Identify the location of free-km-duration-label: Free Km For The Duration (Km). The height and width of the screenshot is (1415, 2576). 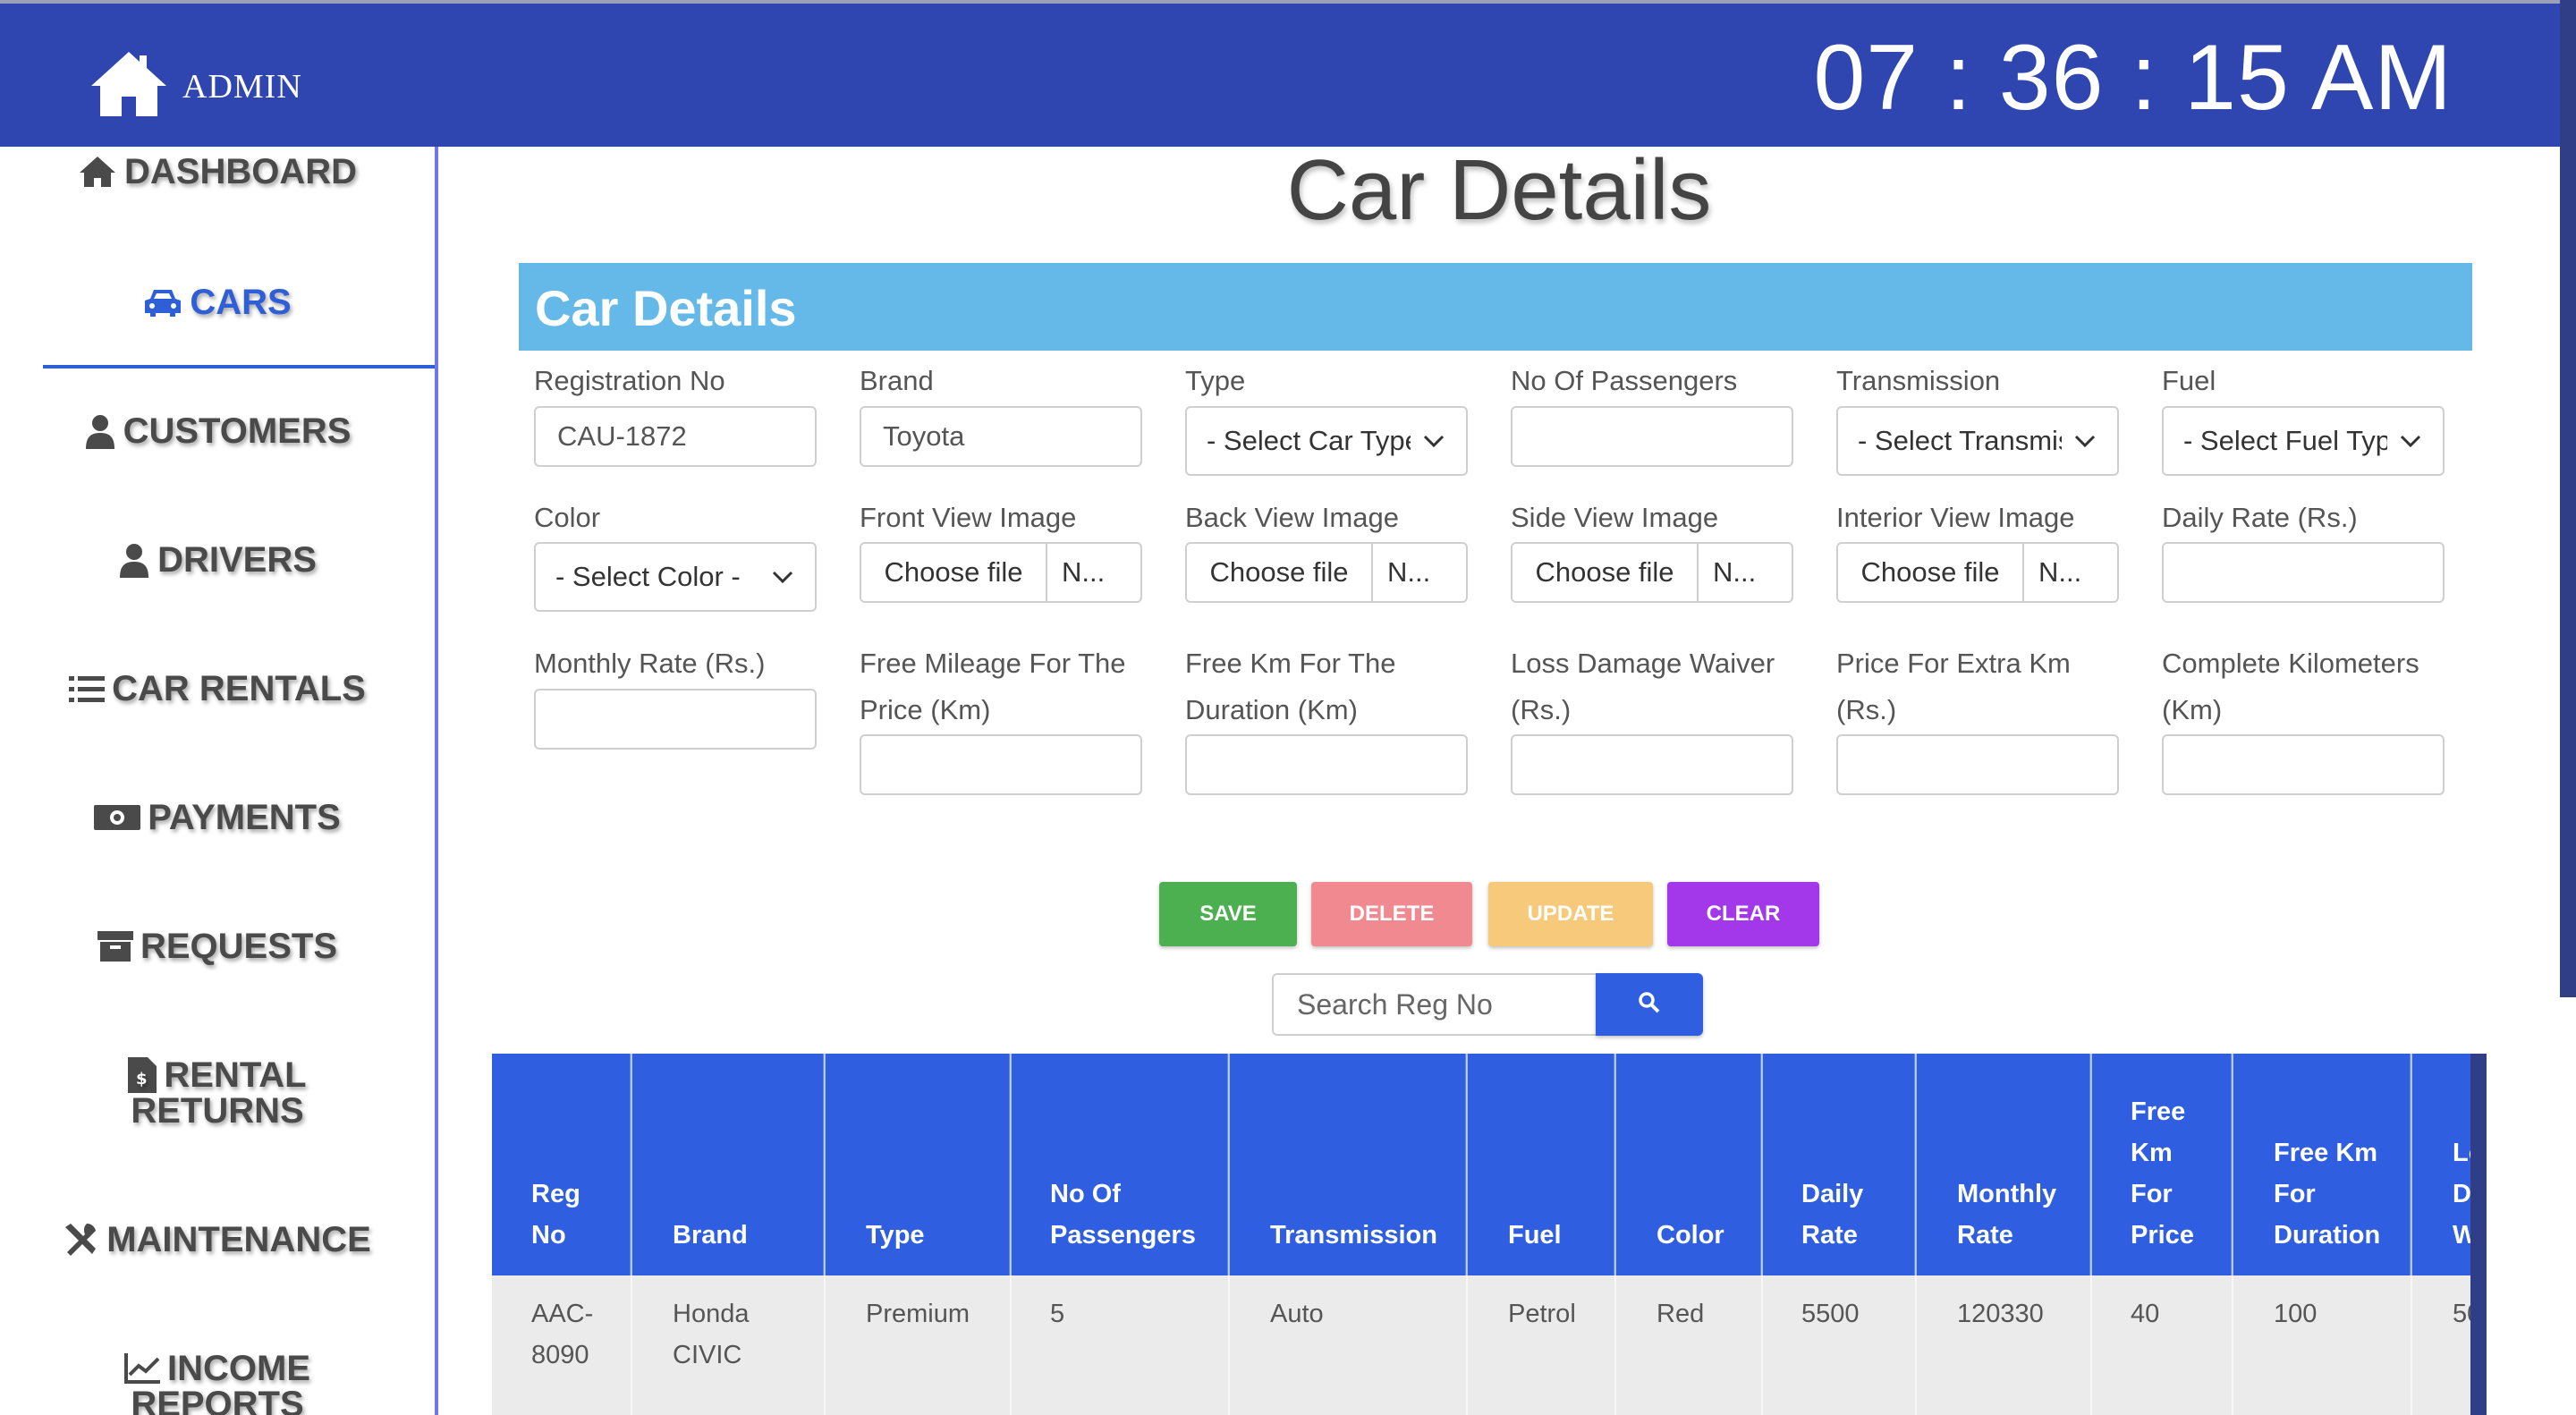
(1290, 686).